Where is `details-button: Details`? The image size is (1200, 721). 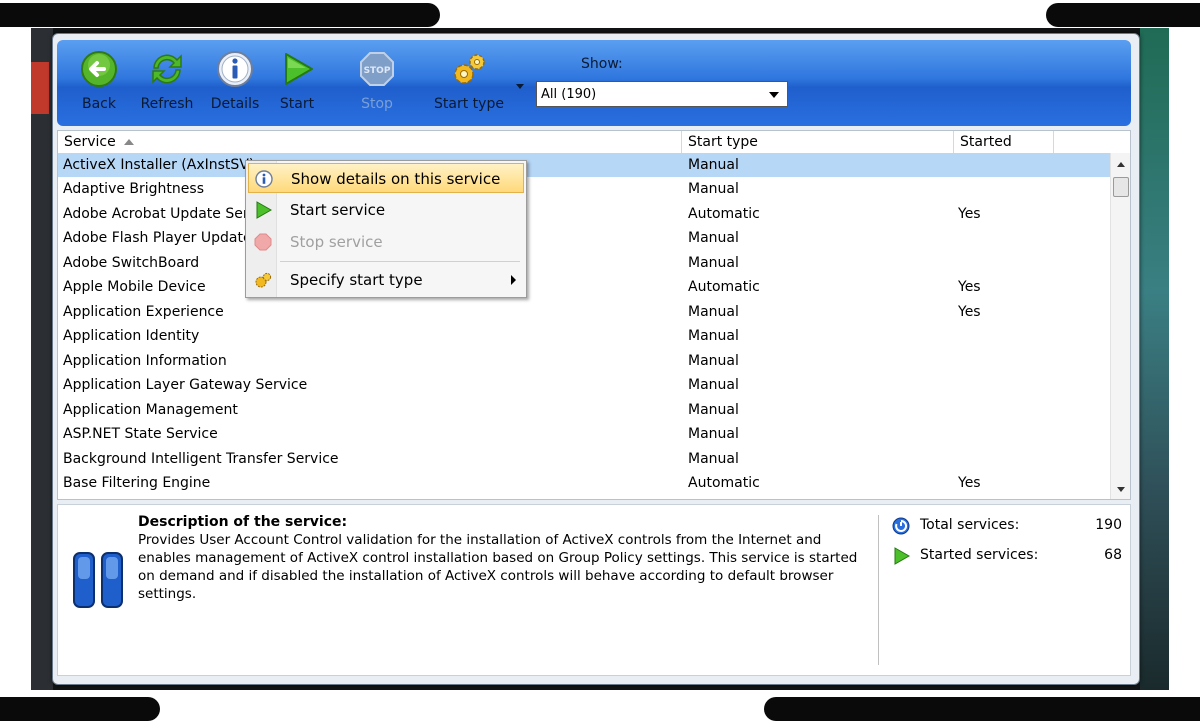
details-button: Details is located at coordinates (235, 86).